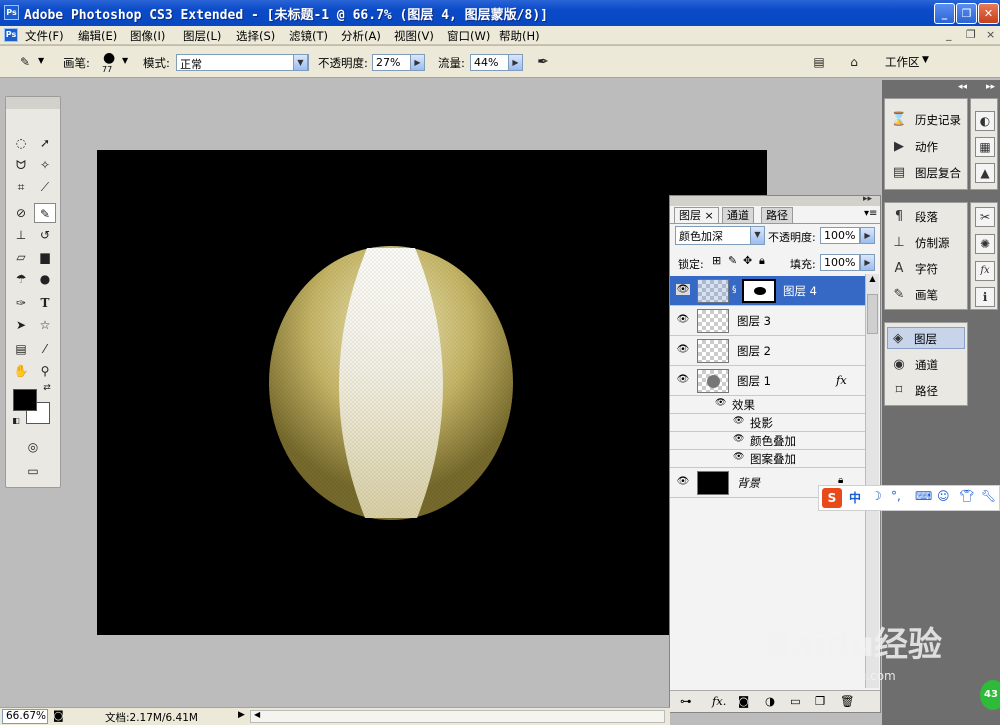 The height and width of the screenshot is (725, 1000). Describe the element at coordinates (515, 62) in the screenshot. I see `flow-slider-icon: ▶` at that location.